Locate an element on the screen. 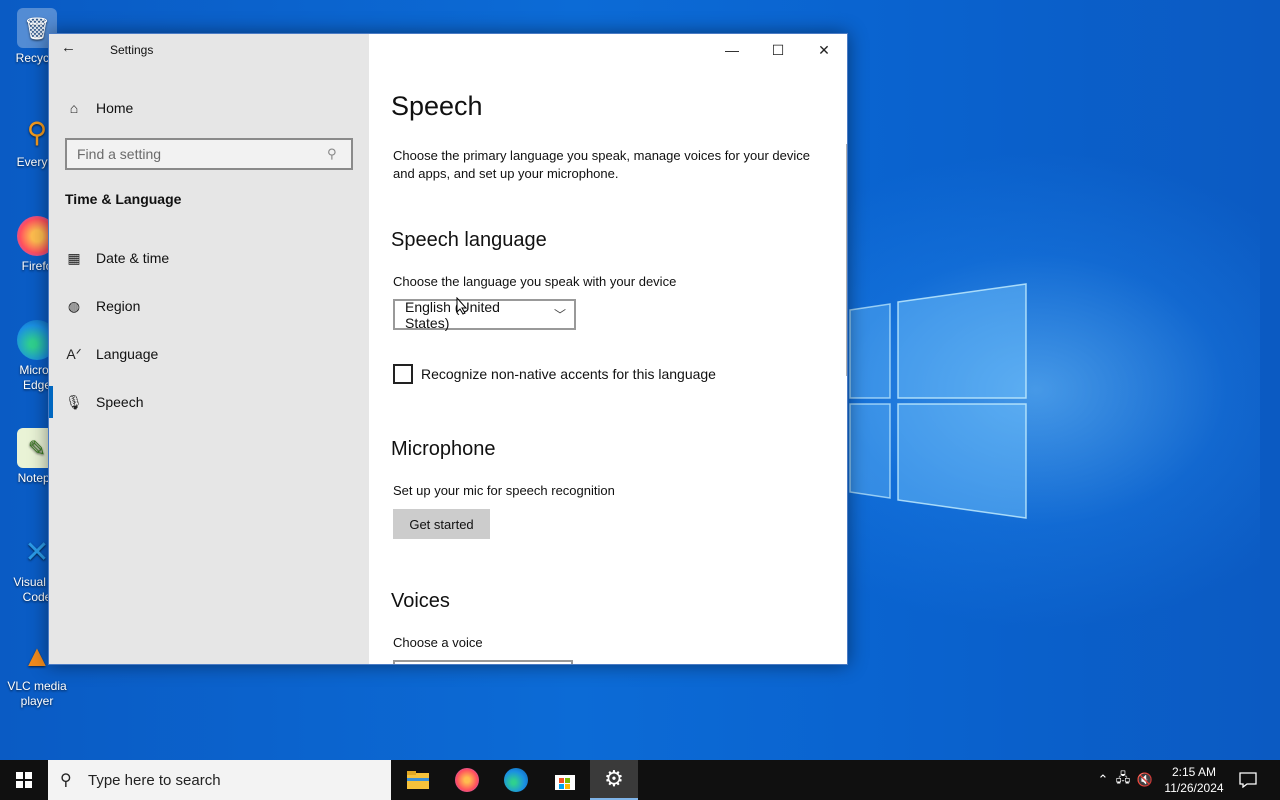 The height and width of the screenshot is (800, 1280). back-button: ← is located at coordinates (72, 50).